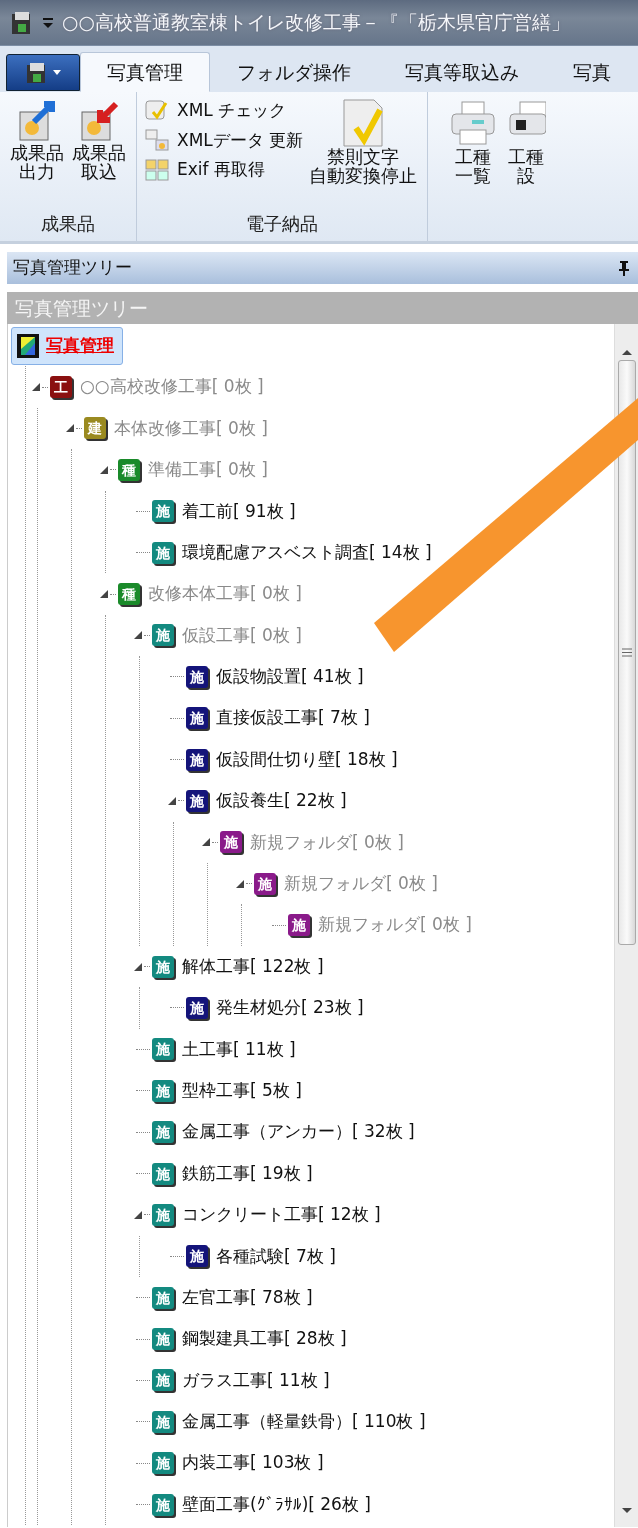  What do you see at coordinates (316, 23) in the screenshot?
I see `window-title: ○○高校普通教室棟トイレ改修工事－『「栃木県官庁営繕」` at bounding box center [316, 23].